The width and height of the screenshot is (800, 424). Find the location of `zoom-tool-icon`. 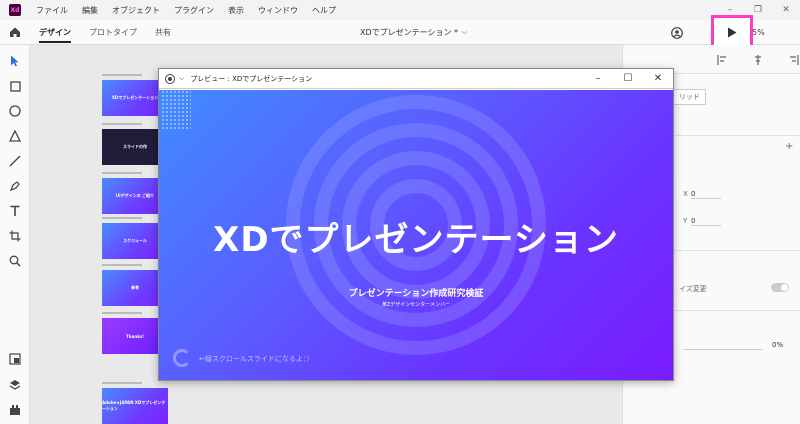

zoom-tool-icon is located at coordinates (15, 261).